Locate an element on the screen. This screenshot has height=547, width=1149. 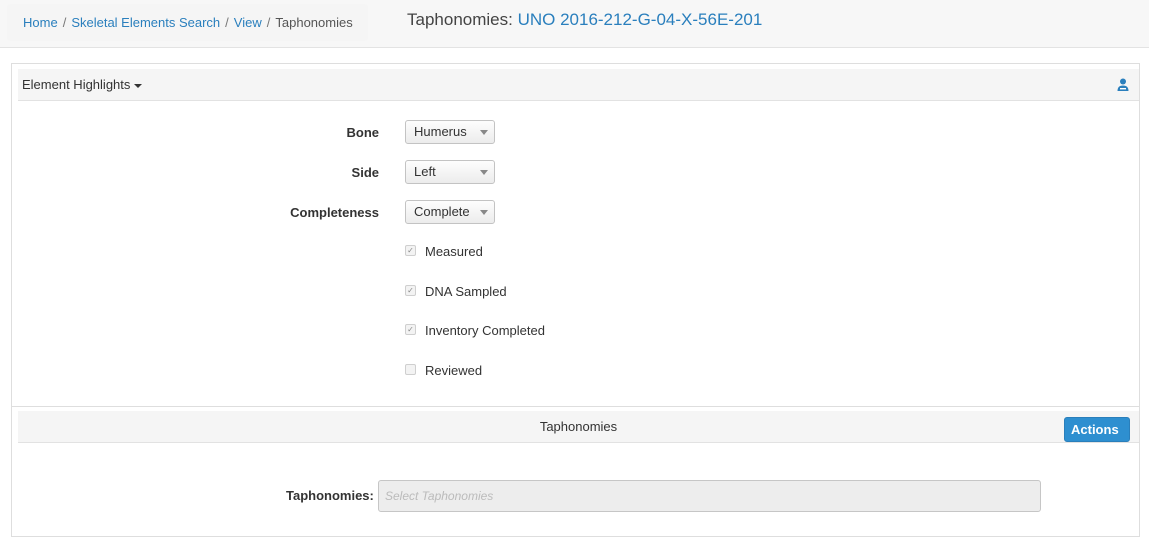
breadcrumb-current: Taphonomies is located at coordinates (314, 22).